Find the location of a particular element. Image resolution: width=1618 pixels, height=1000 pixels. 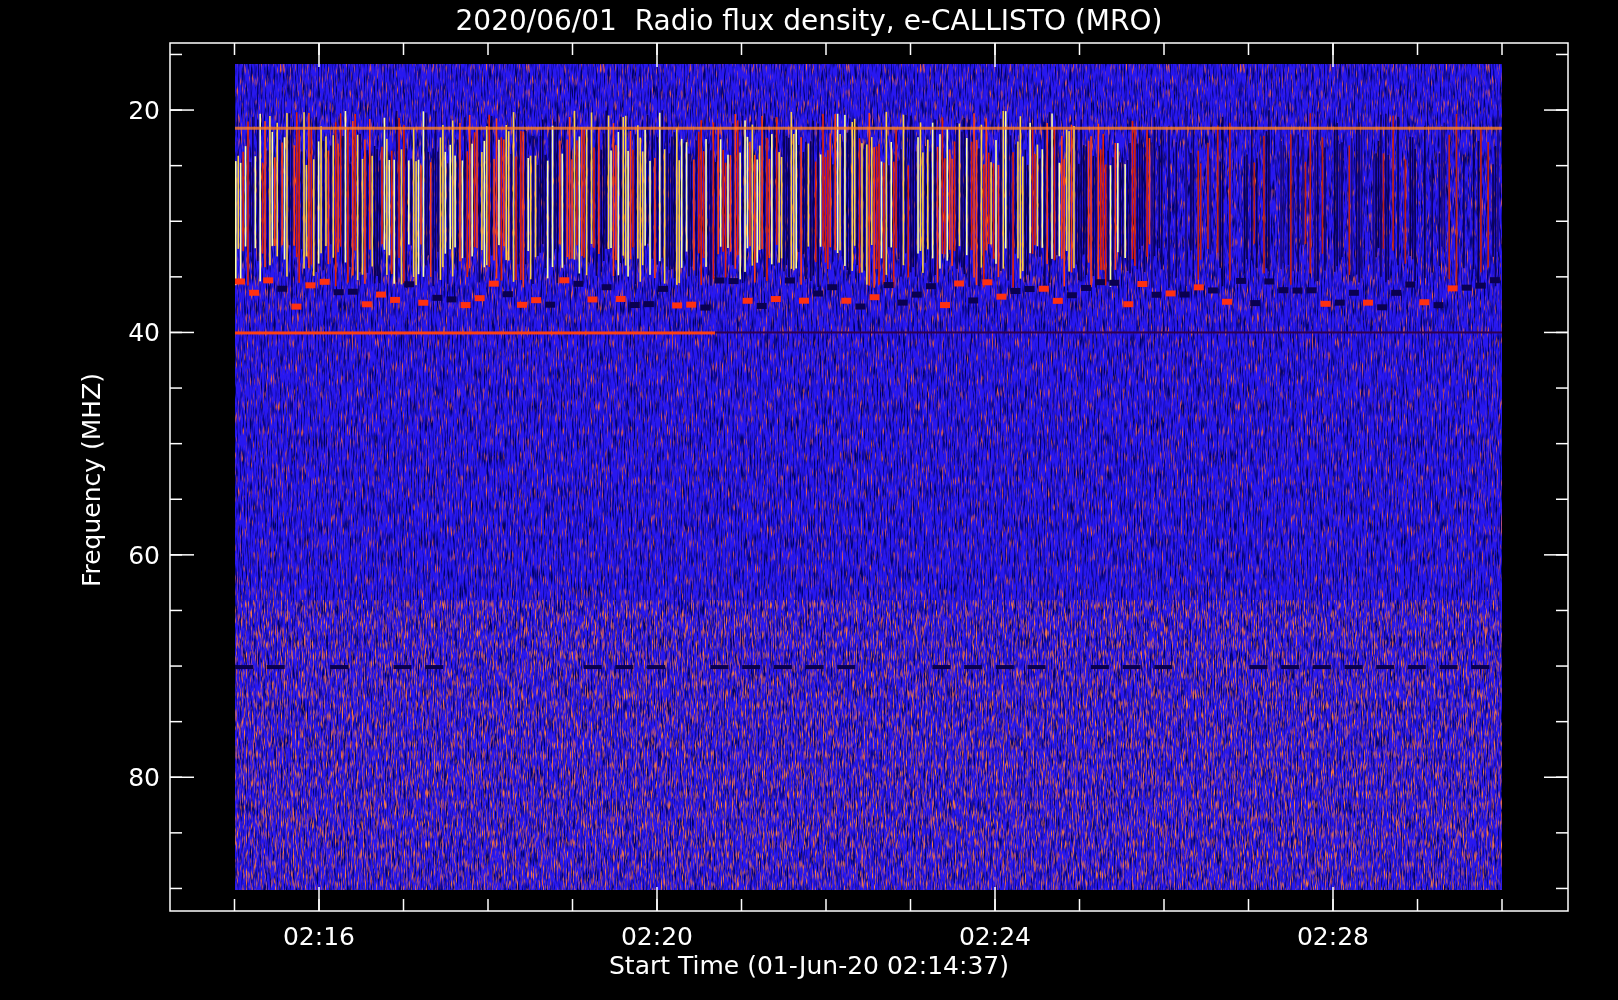

axis-label: Start Time (01-Jun-20 02:14:37) is located at coordinates (809, 965).